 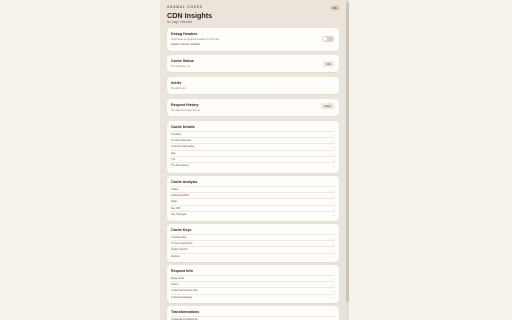 What do you see at coordinates (175, 256) in the screenshot?
I see `cache-keys-row-label: Expires` at bounding box center [175, 256].